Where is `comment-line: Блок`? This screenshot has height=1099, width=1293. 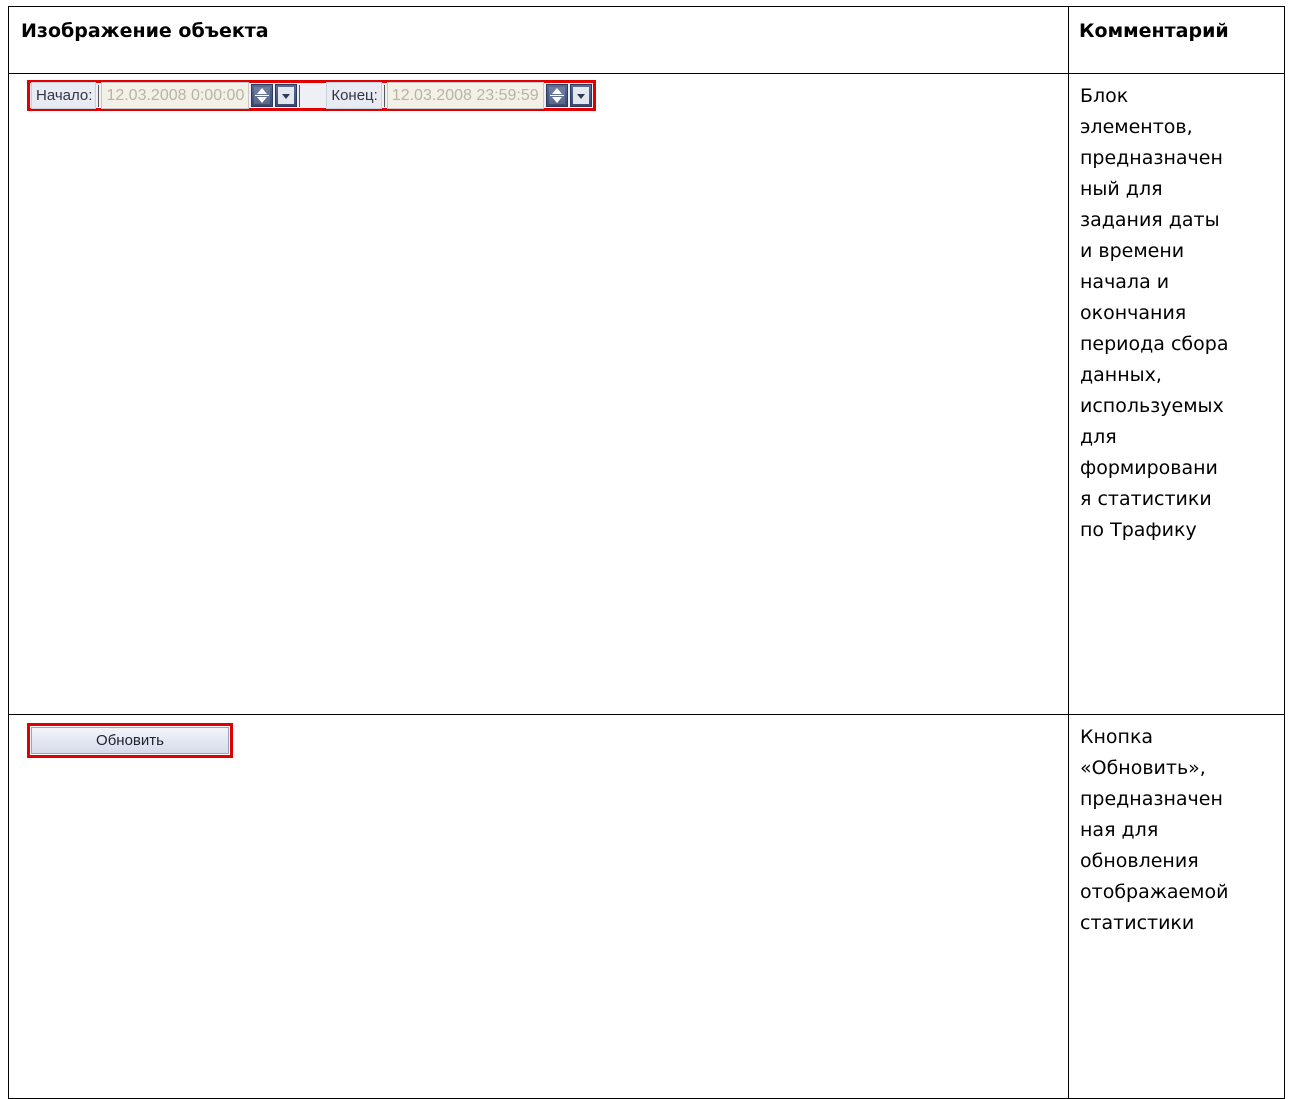
comment-line: Блок is located at coordinates (1104, 96).